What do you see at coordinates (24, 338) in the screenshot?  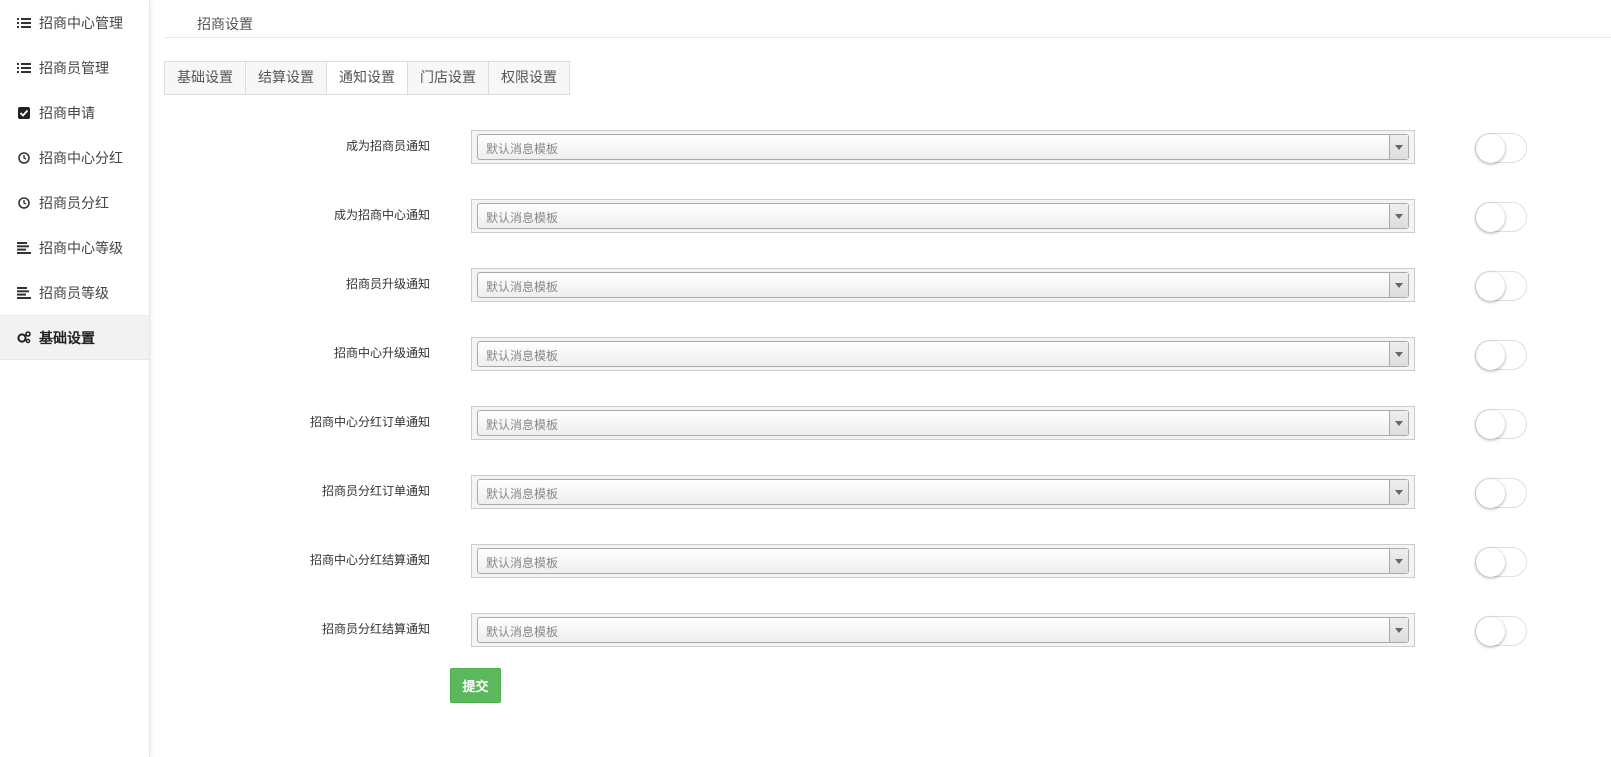 I see `gears-icon` at bounding box center [24, 338].